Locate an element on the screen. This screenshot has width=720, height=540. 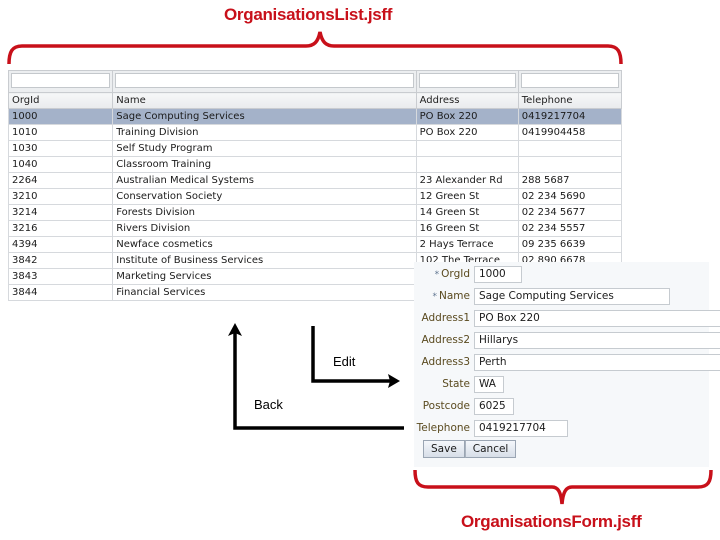
cell-name: Conservation Society is located at coordinates (264, 196).